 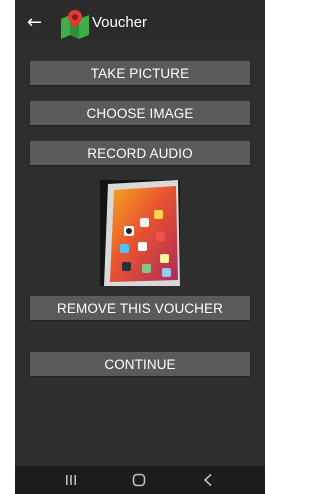 I want to click on continue-button: CONTINUE, so click(x=140, y=364).